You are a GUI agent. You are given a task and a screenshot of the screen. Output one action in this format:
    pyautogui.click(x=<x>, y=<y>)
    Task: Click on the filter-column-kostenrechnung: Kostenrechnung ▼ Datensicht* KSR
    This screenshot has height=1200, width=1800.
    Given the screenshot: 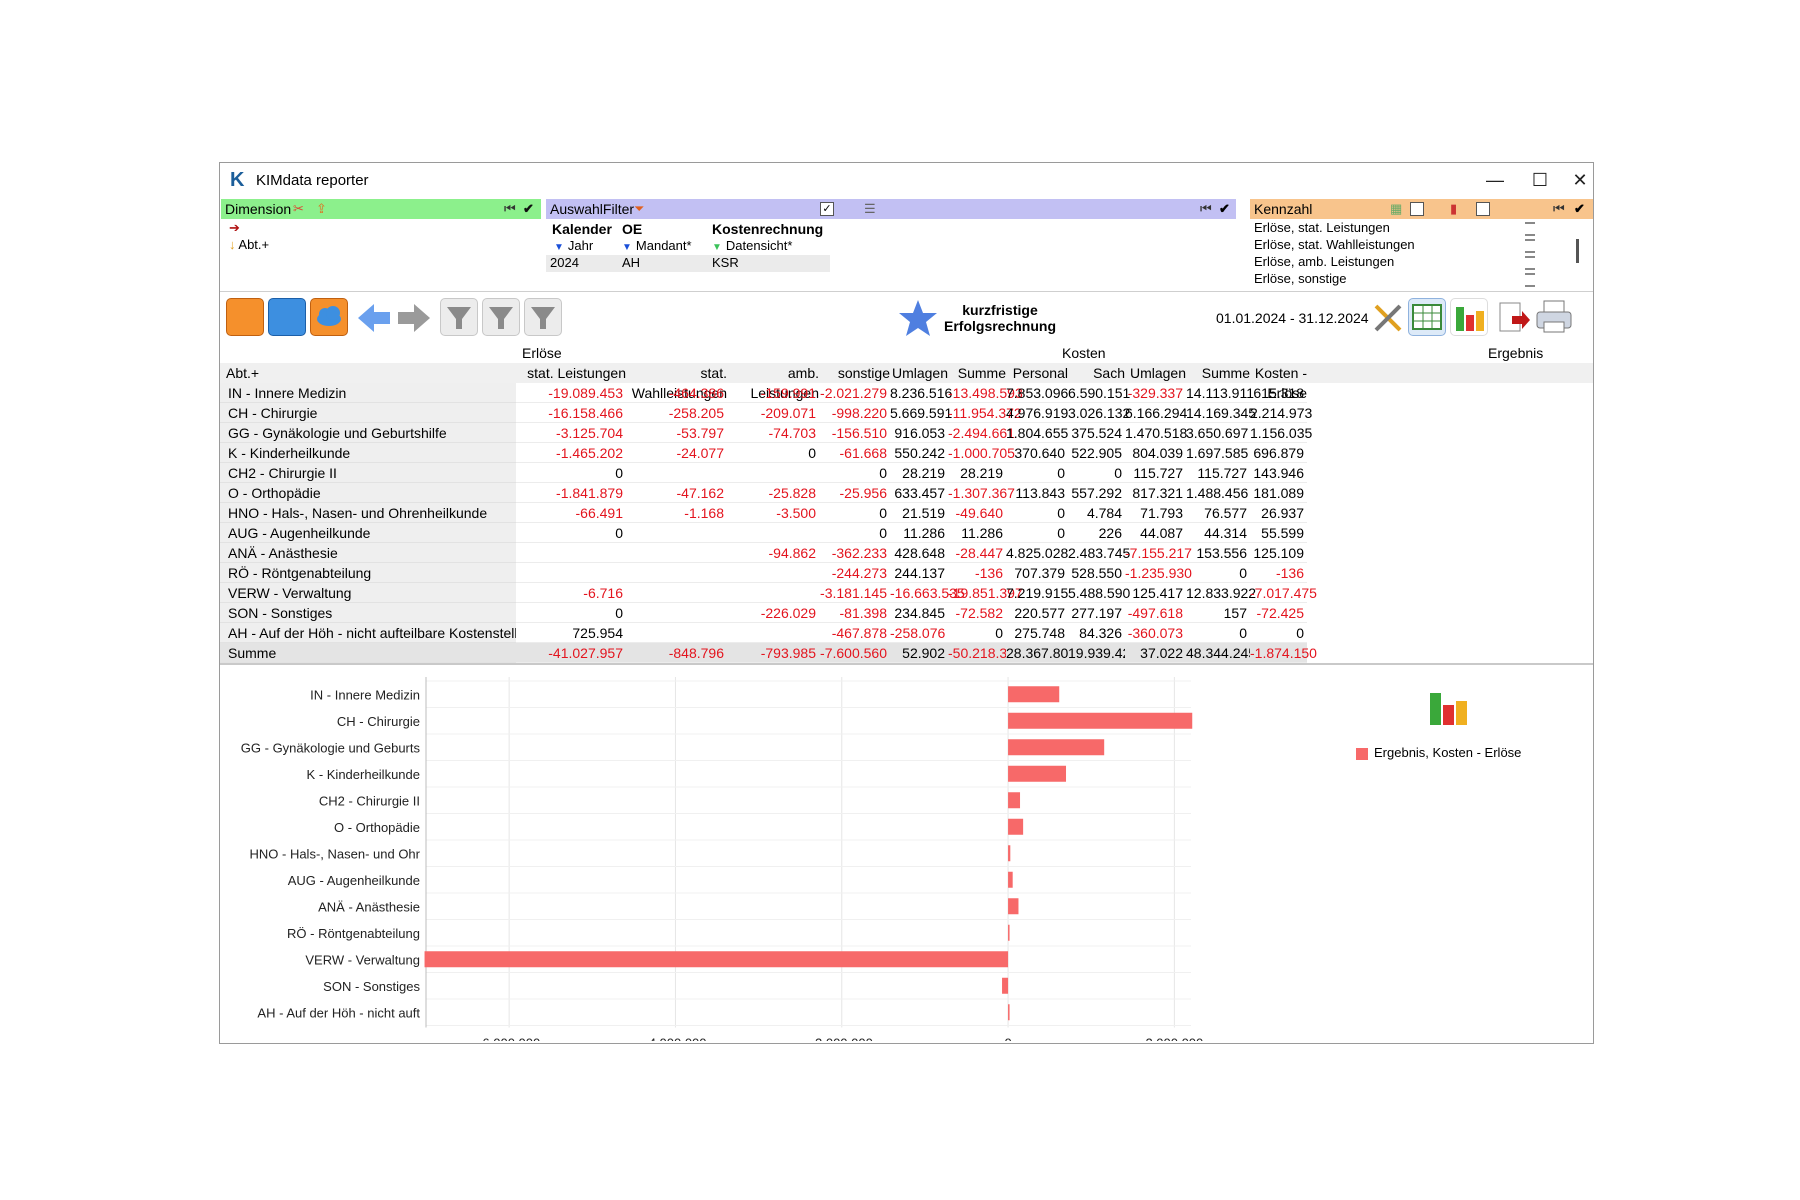 What is the action you would take?
    pyautogui.click(x=769, y=246)
    